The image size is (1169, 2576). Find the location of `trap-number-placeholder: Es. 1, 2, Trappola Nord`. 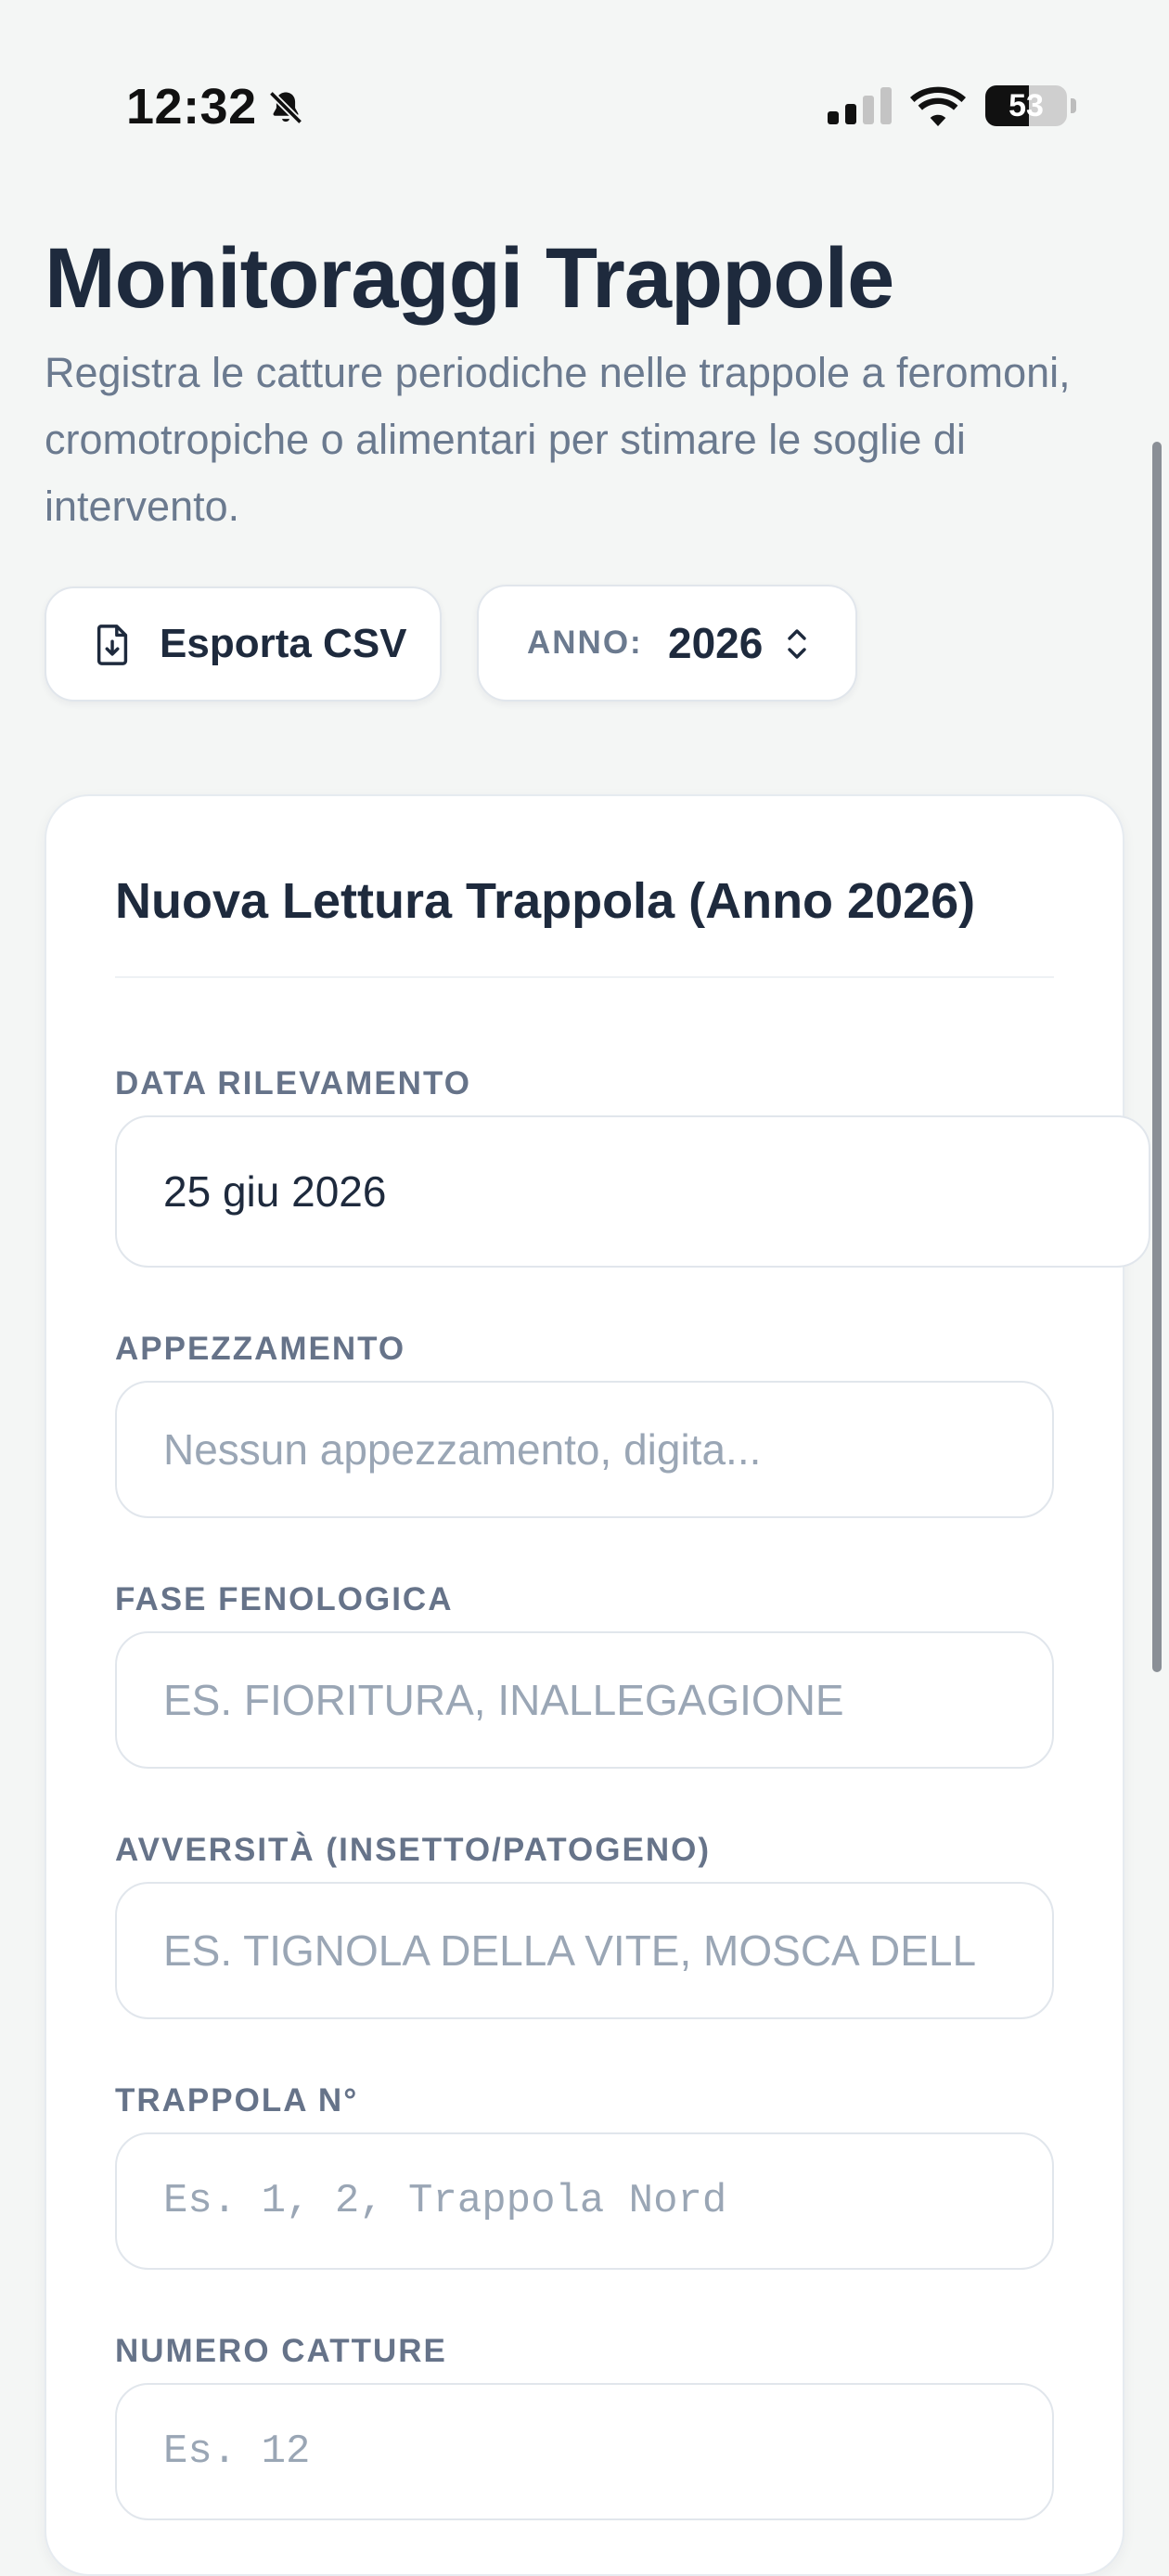

trap-number-placeholder: Es. 1, 2, Trappola Nord is located at coordinates (445, 2201).